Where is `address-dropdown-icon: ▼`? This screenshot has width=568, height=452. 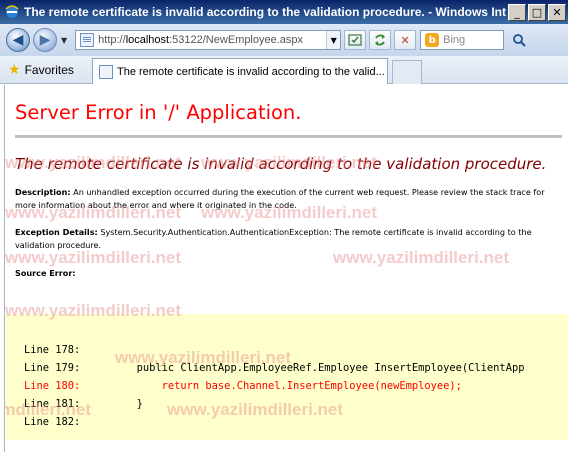
address-dropdown-icon: ▼ is located at coordinates (333, 40).